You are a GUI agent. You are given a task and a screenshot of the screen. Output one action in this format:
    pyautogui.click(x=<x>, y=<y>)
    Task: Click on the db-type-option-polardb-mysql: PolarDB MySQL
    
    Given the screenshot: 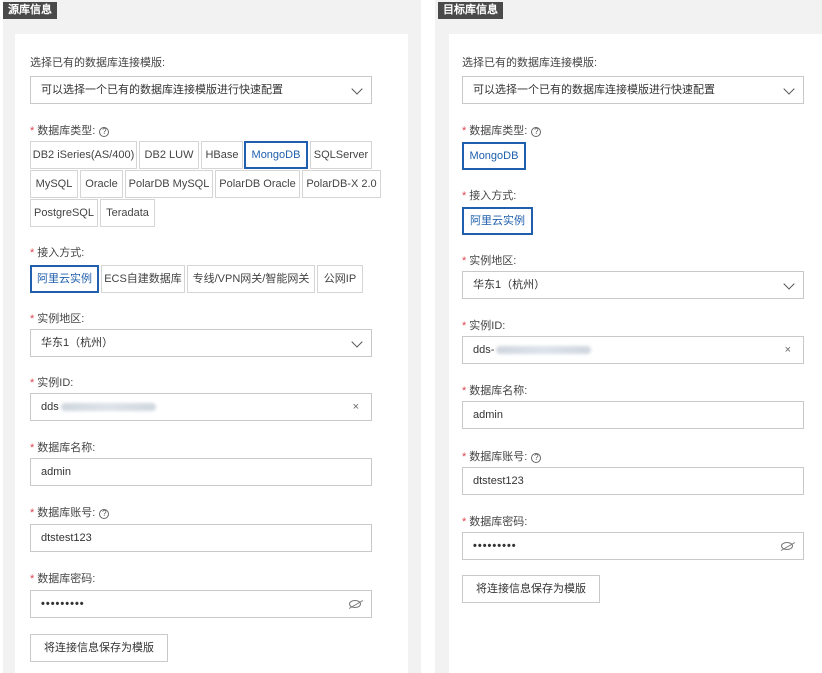 What is the action you would take?
    pyautogui.click(x=169, y=184)
    